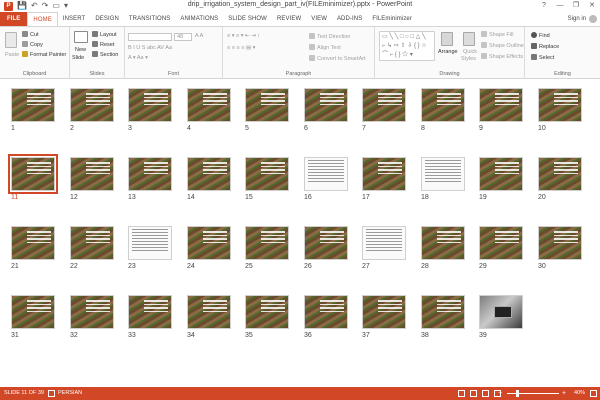 This screenshot has width=600, height=400. What do you see at coordinates (540, 36) in the screenshot?
I see `find-button: Find` at bounding box center [540, 36].